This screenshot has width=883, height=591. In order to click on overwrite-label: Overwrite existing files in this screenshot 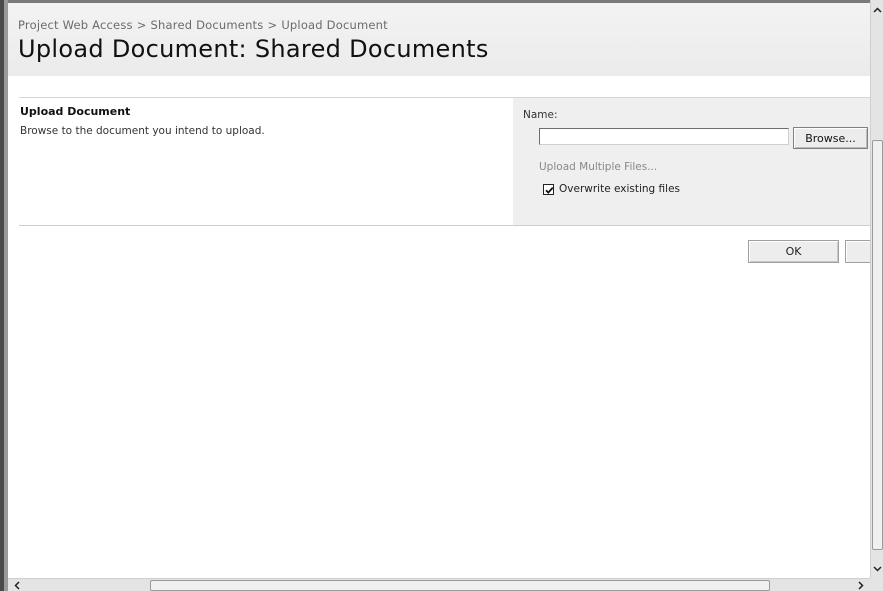, I will do `click(620, 189)`.